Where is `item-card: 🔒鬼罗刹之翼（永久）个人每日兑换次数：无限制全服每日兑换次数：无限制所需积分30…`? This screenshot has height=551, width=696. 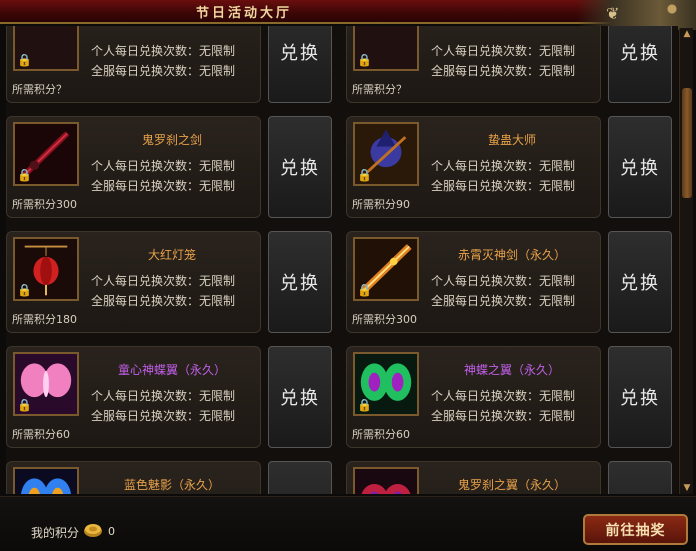 item-card: 🔒鬼罗刹之翼（永久）个人每日兑换次数：无限制全服每日兑换次数：无限制所需积分30… is located at coordinates (473, 477).